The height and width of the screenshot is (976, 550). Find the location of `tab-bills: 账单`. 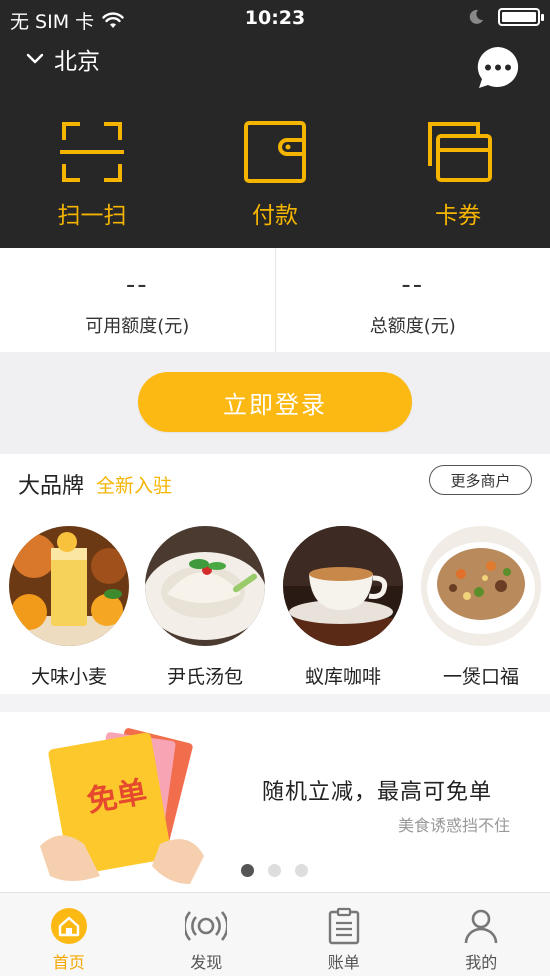

tab-bills: 账单 is located at coordinates (344, 934).